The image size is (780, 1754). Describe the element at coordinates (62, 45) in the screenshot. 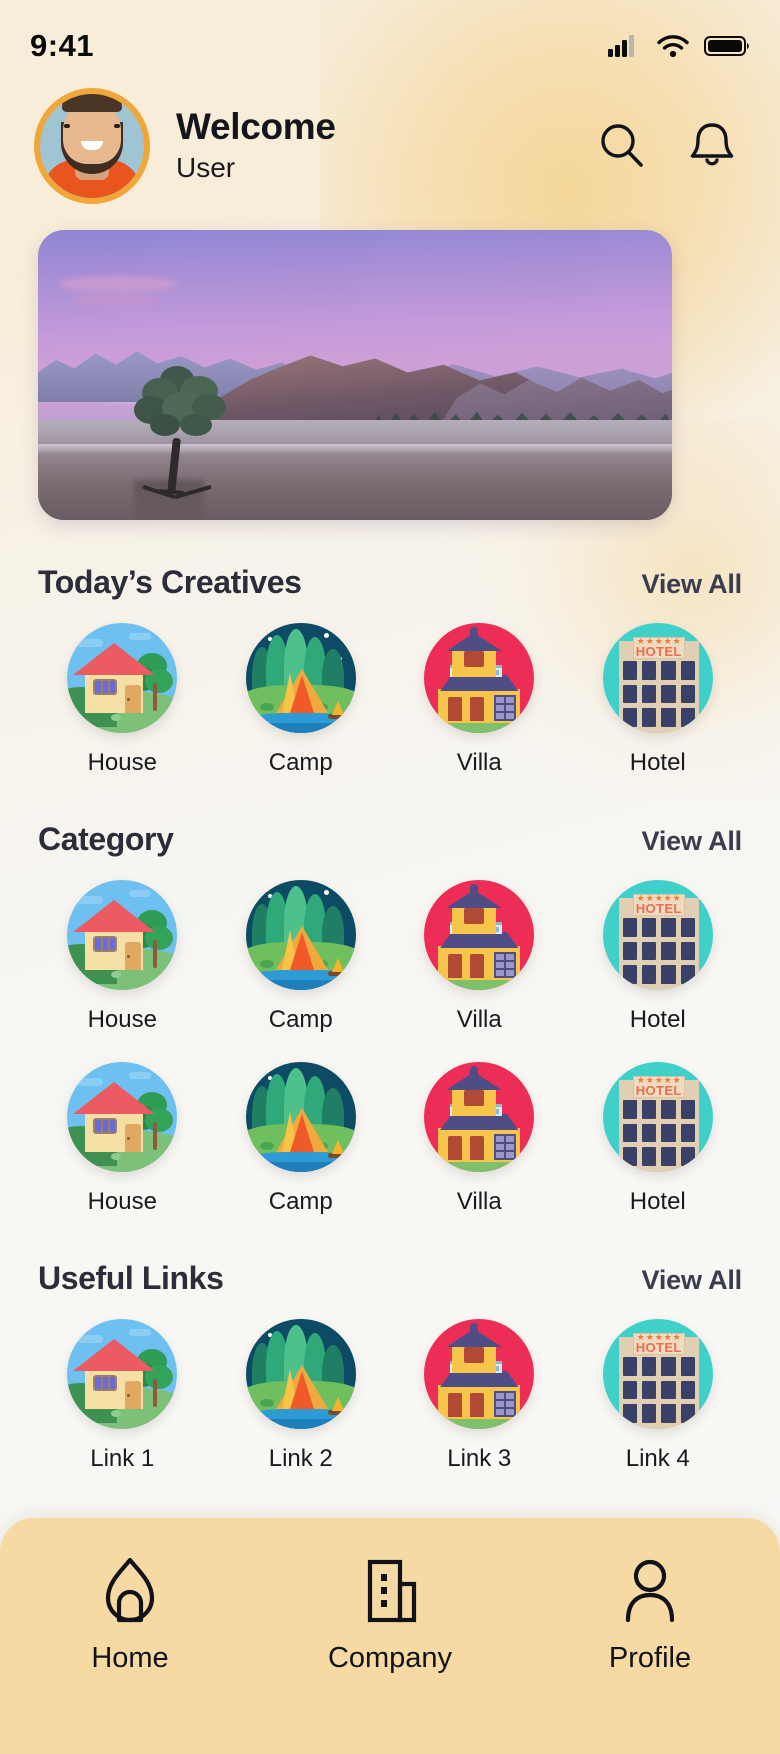

I see `status-time: 9:41` at that location.